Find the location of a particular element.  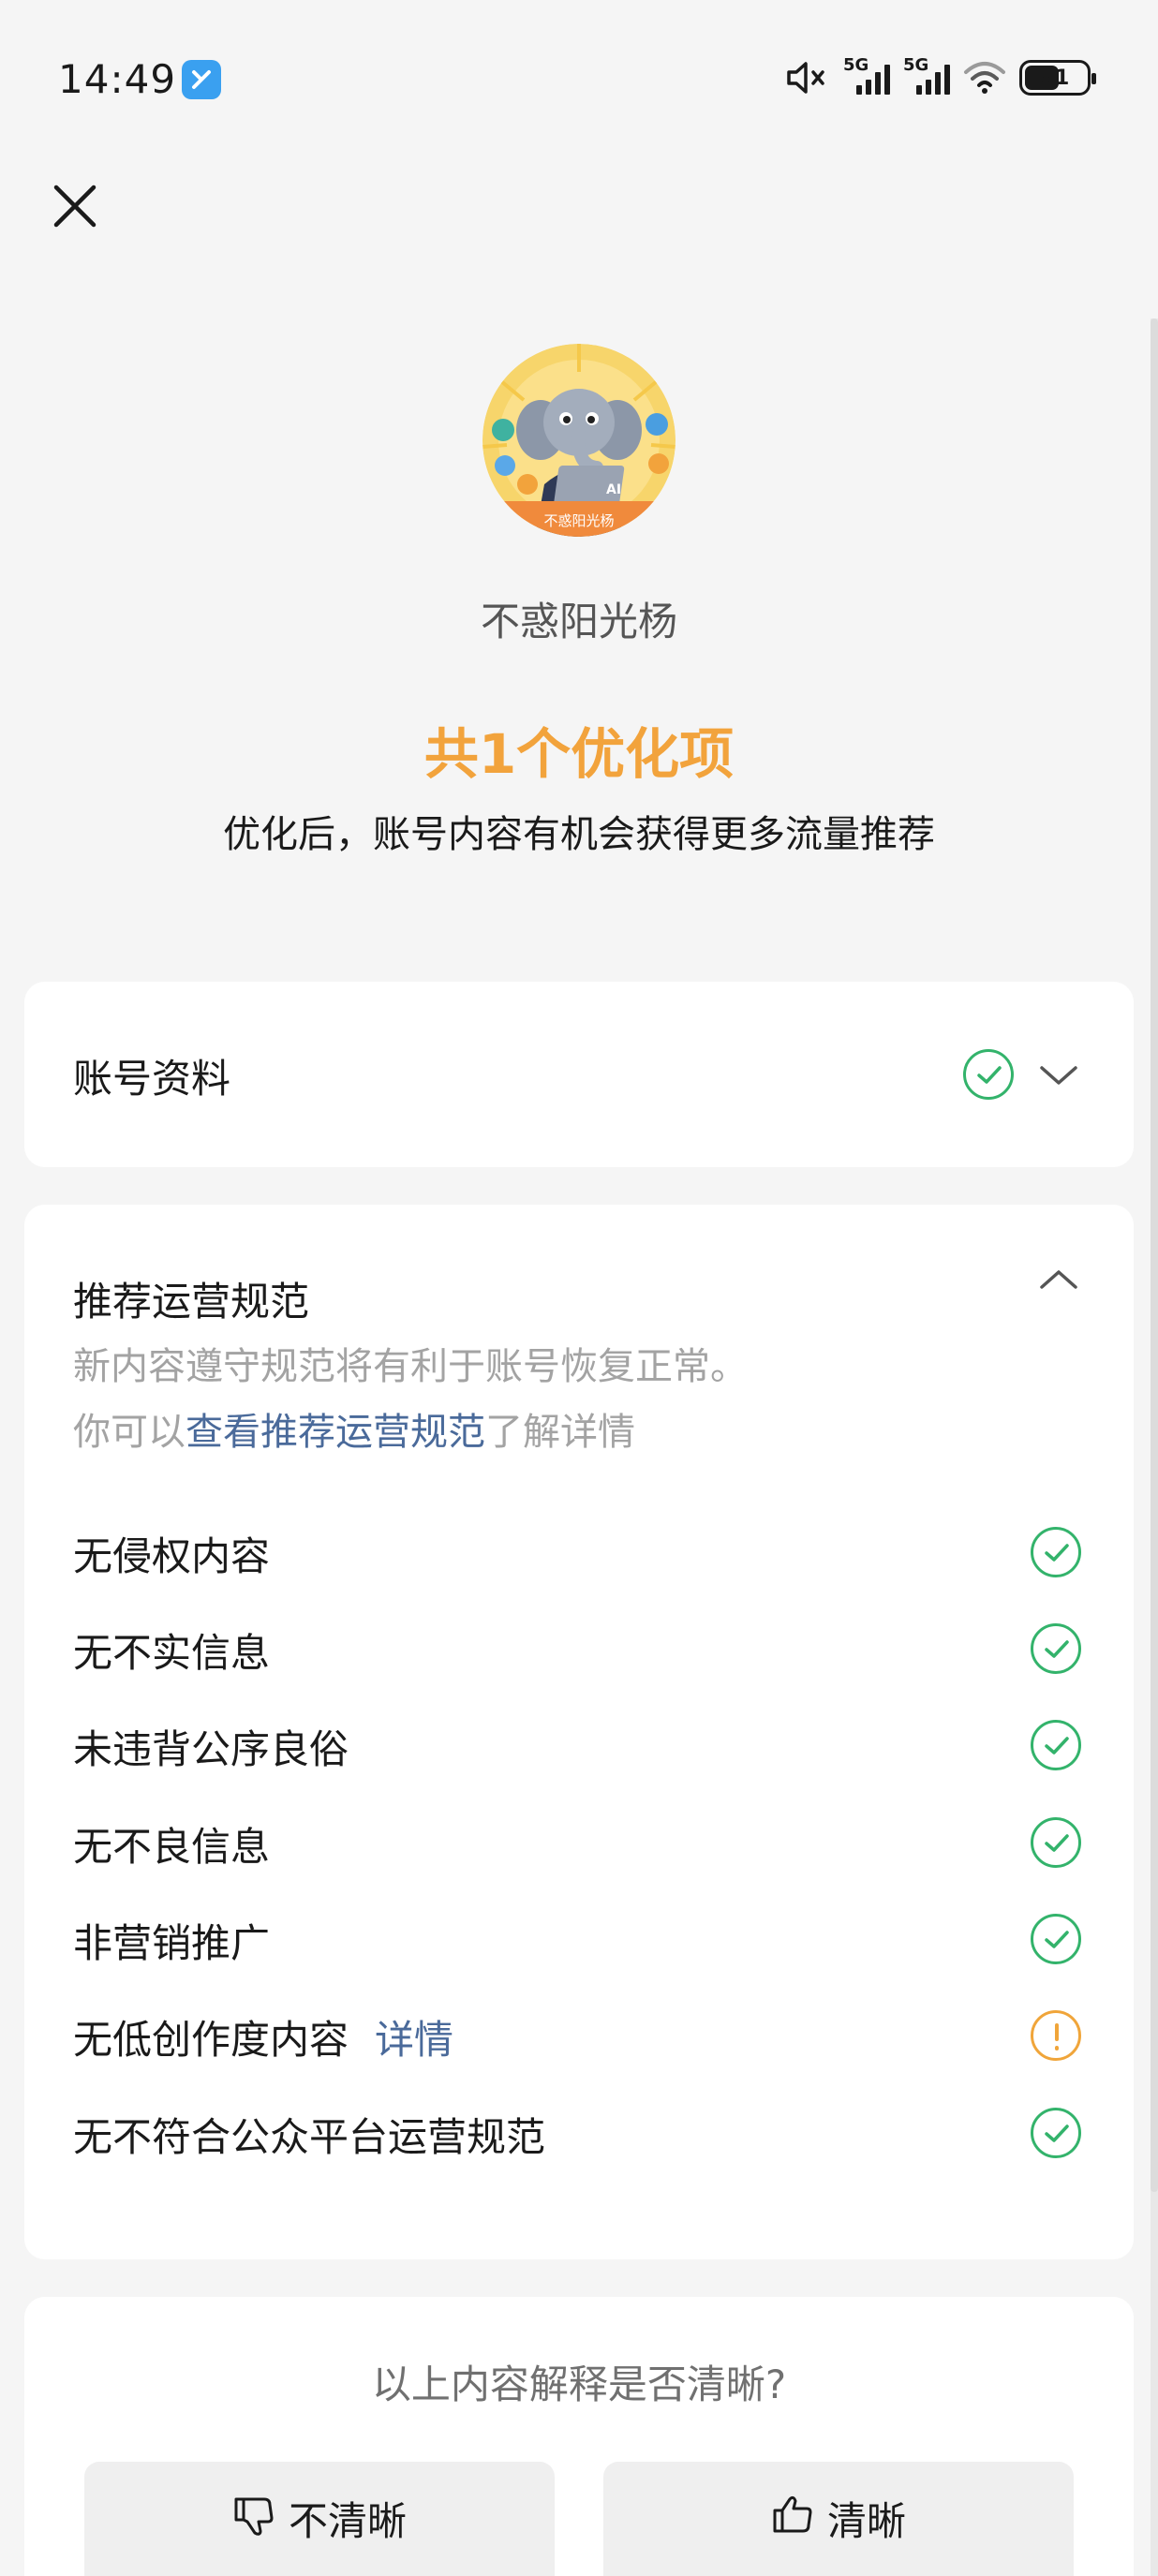

wifi-icon is located at coordinates (985, 78).